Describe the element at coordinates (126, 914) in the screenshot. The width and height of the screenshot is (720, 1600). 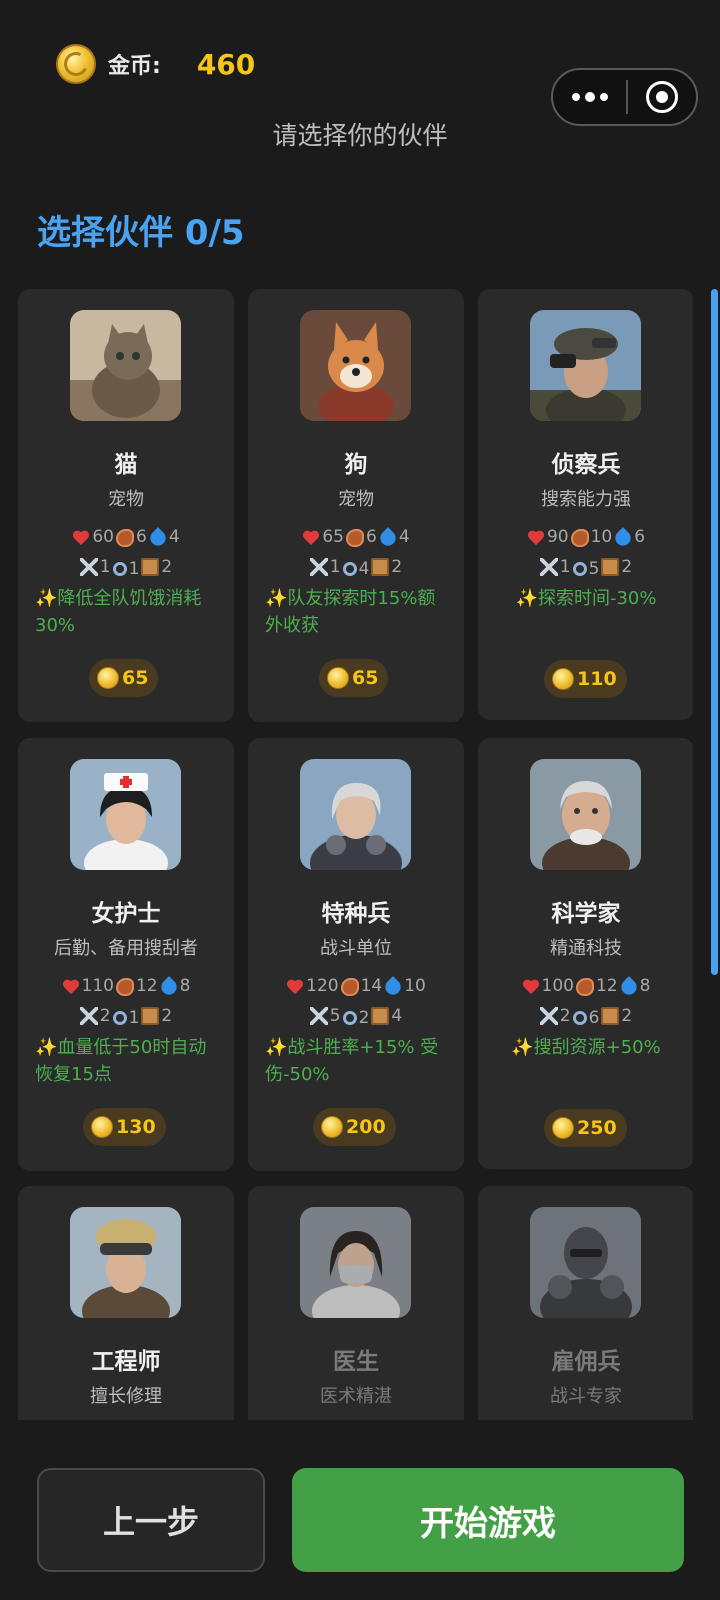
I see `companion-name: 女护士` at that location.